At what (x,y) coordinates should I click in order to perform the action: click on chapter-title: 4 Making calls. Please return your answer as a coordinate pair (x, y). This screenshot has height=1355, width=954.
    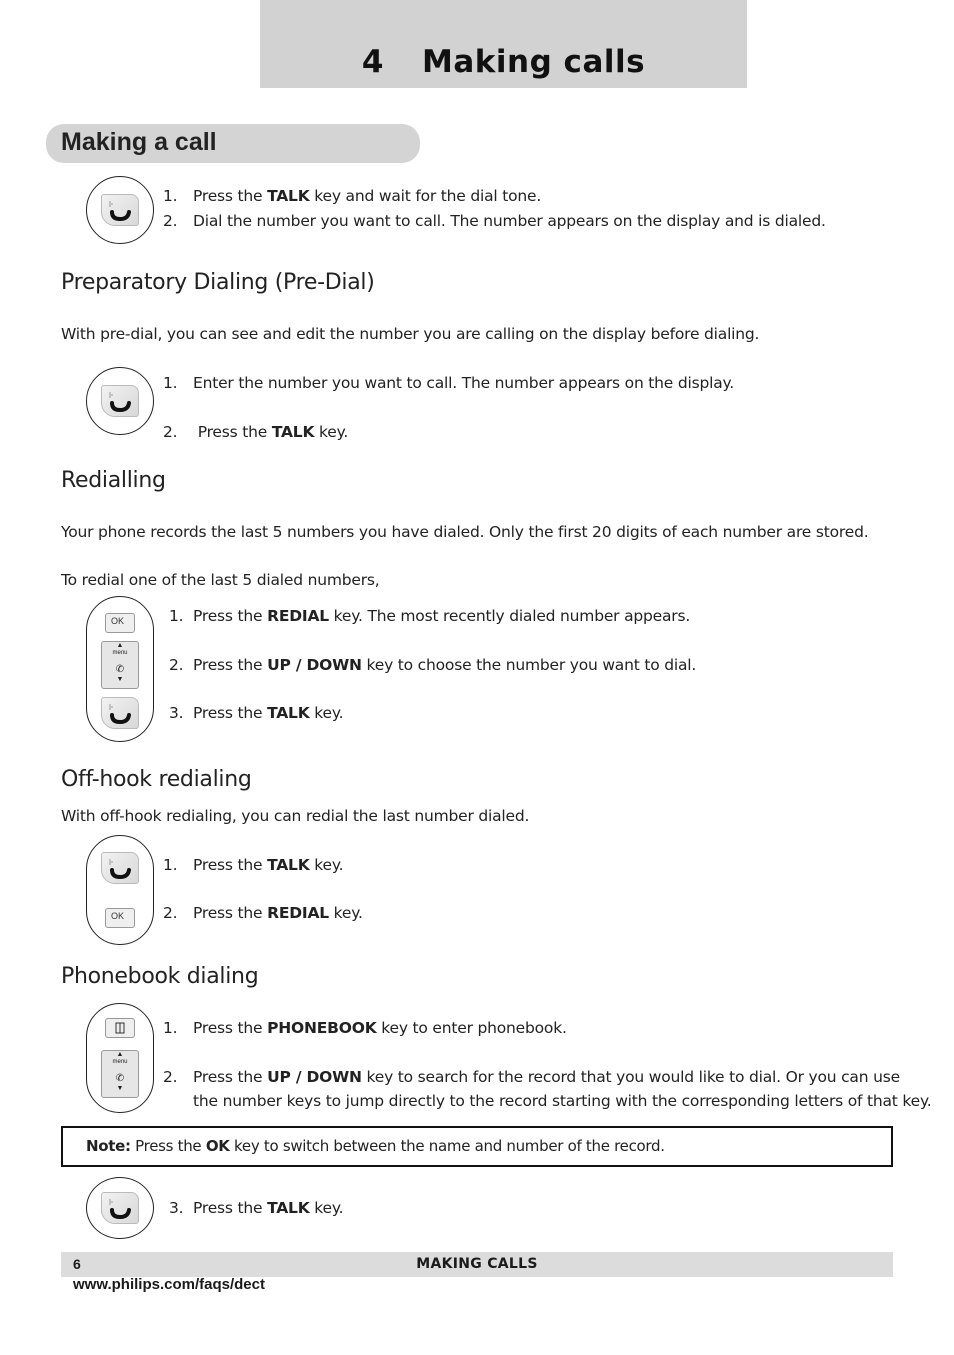
    Looking at the image, I should click on (503, 62).